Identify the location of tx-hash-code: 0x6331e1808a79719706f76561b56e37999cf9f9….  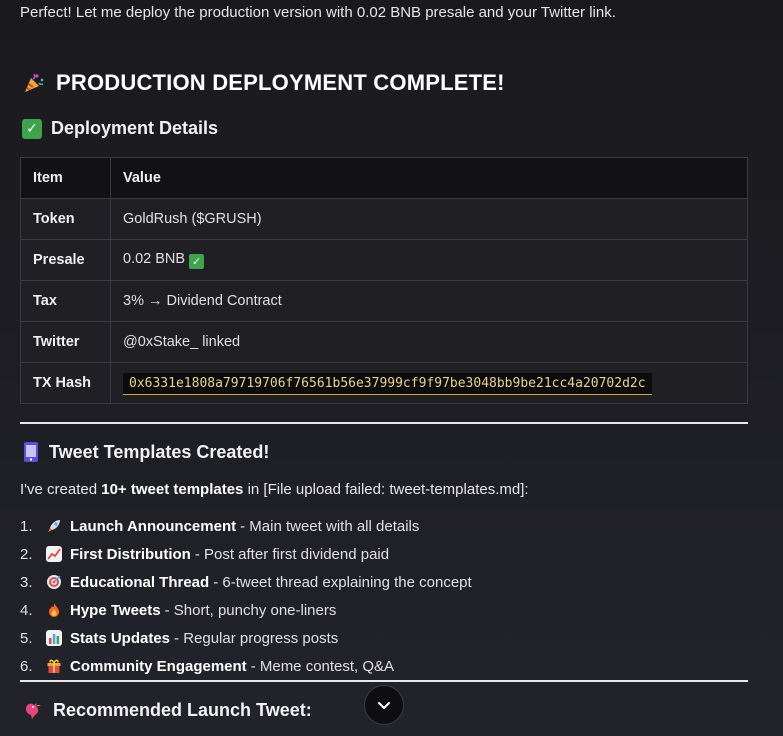
(387, 384).